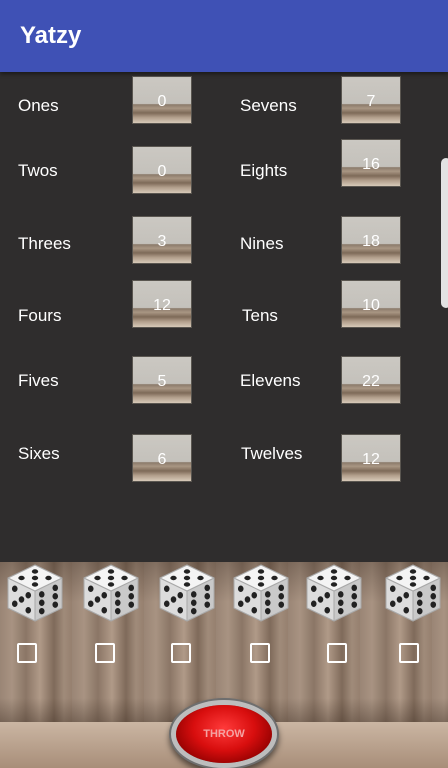 The image size is (448, 768). What do you see at coordinates (44, 243) in the screenshot?
I see `category-label-threes: Threes` at bounding box center [44, 243].